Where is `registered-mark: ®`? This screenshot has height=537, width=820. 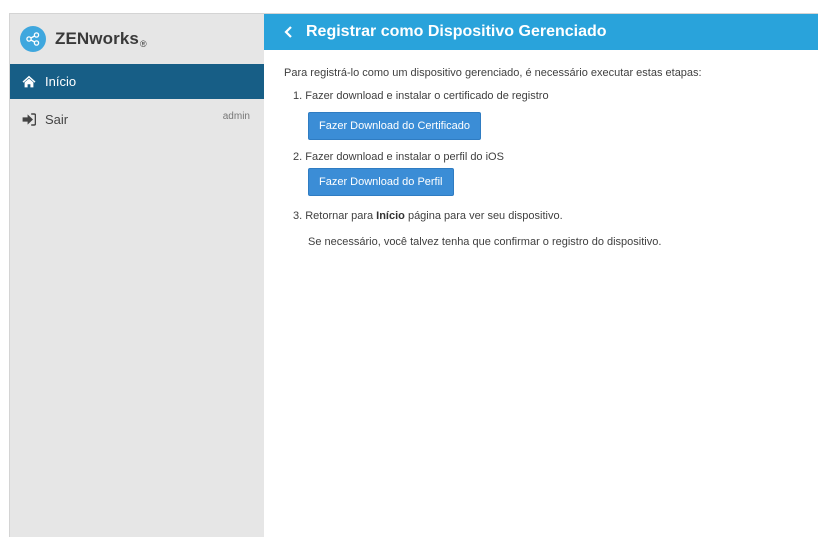
registered-mark: ® is located at coordinates (143, 44).